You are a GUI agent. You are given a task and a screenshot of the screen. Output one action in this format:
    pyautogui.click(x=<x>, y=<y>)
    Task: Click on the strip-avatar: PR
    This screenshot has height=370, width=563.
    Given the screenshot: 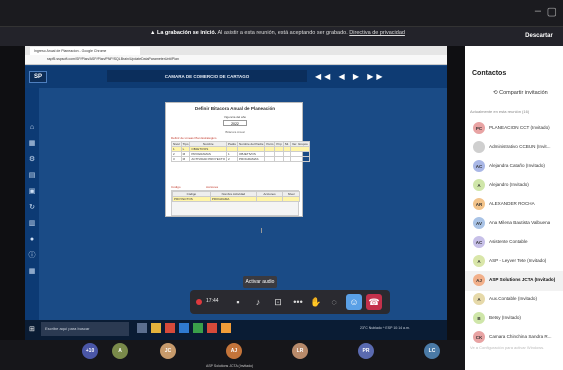 What is the action you would take?
    pyautogui.click(x=366, y=351)
    